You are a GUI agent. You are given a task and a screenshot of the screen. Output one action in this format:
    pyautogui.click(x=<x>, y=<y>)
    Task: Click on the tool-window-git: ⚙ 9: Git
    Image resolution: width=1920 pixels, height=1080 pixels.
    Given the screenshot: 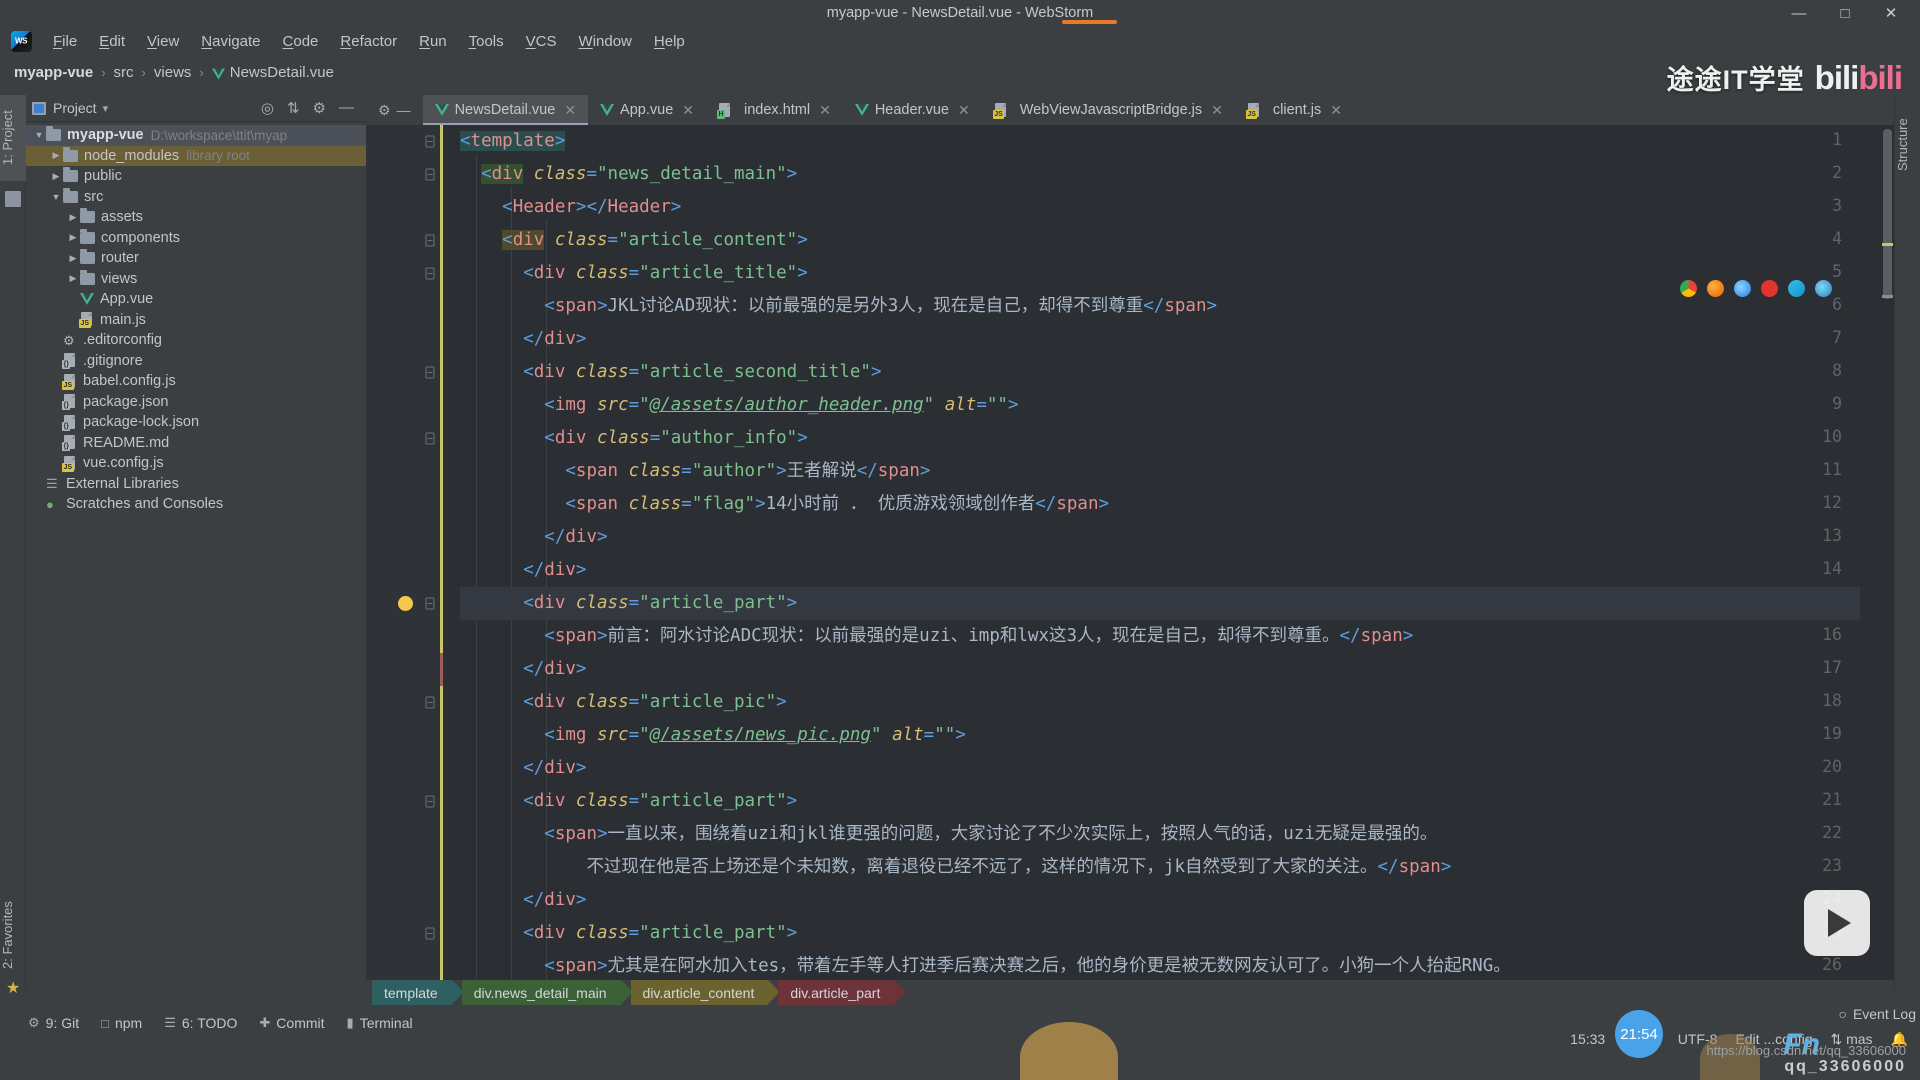 What is the action you would take?
    pyautogui.click(x=53, y=1023)
    